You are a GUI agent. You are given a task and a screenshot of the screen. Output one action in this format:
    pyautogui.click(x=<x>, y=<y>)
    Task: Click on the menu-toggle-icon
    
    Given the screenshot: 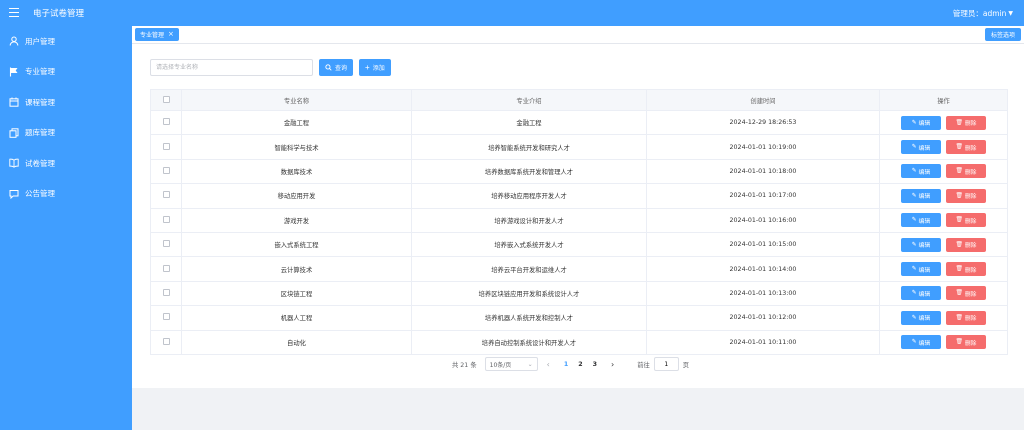 What is the action you would take?
    pyautogui.click(x=16, y=13)
    